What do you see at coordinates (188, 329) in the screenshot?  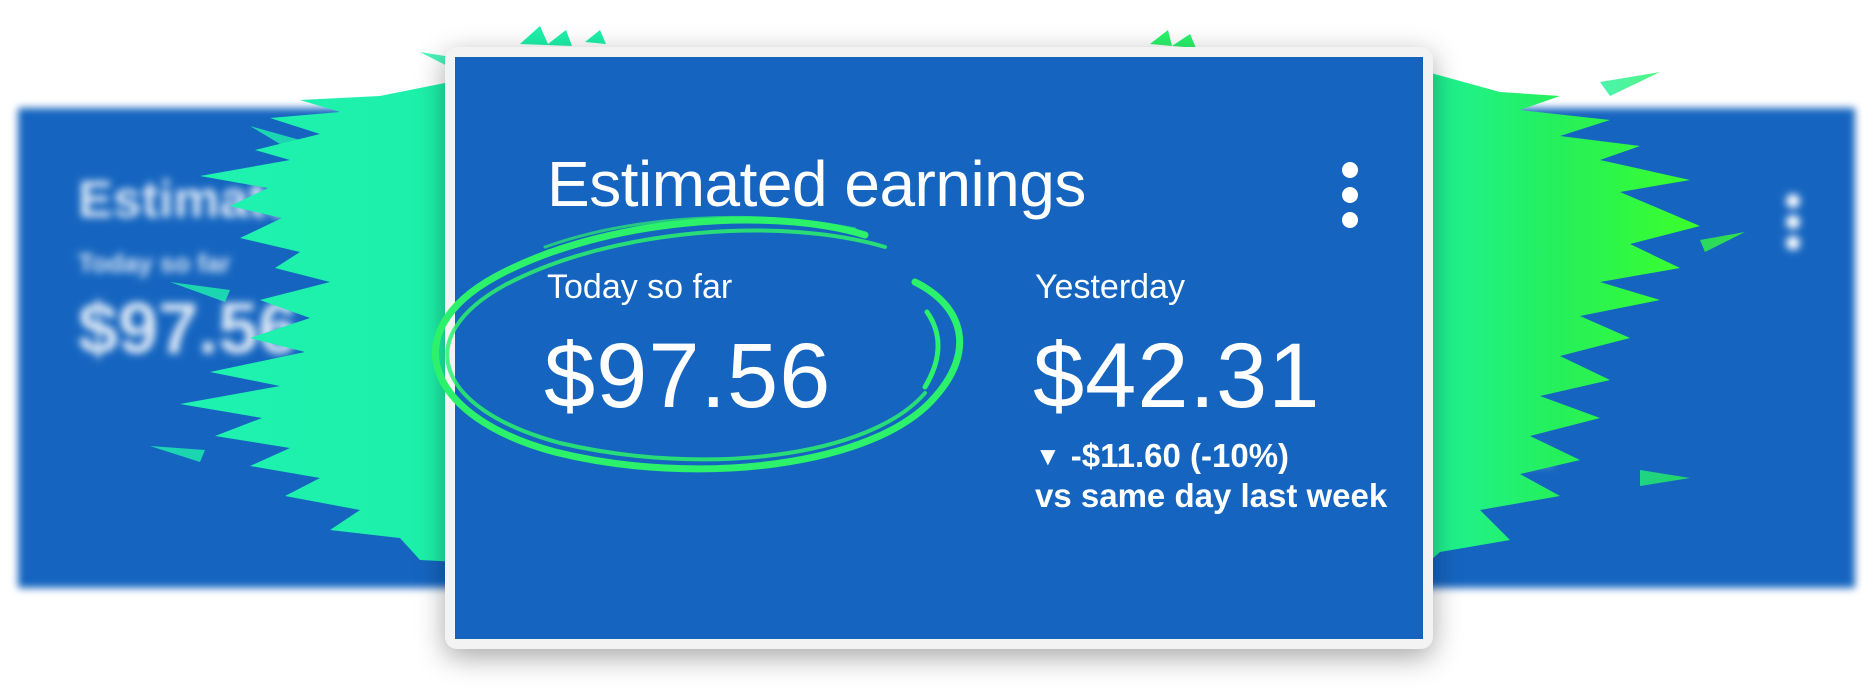 I see `background-card-amount: $97.56` at bounding box center [188, 329].